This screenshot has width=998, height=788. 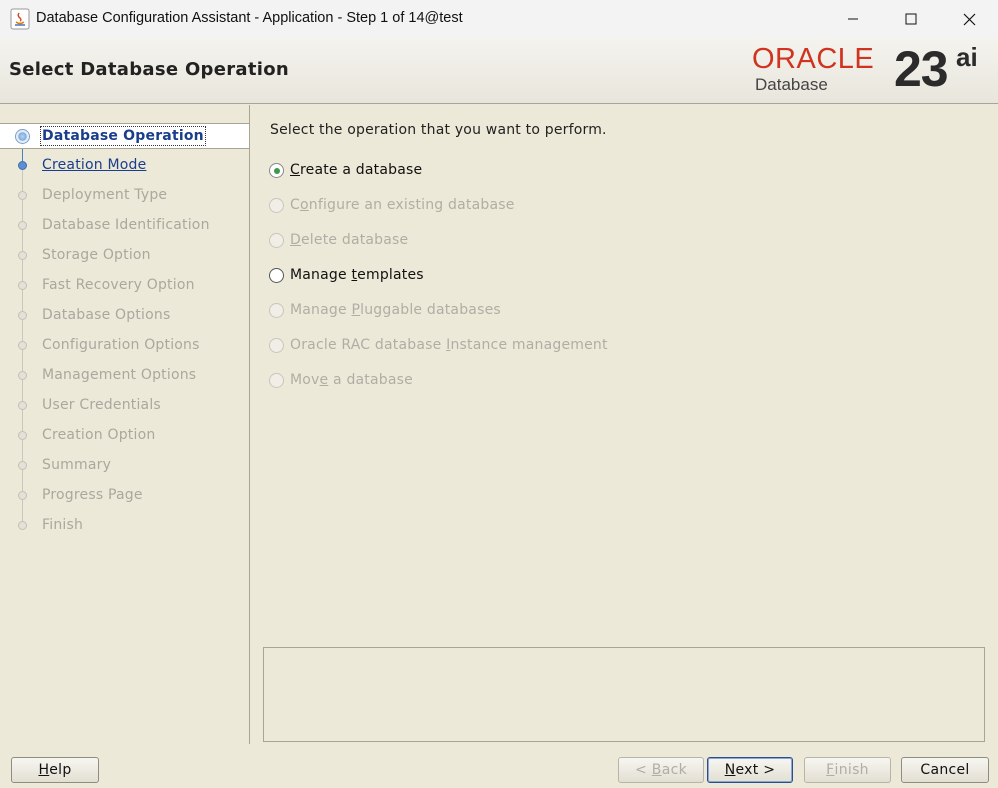 I want to click on nav-step-database-operation: Database Operation, so click(x=124, y=136).